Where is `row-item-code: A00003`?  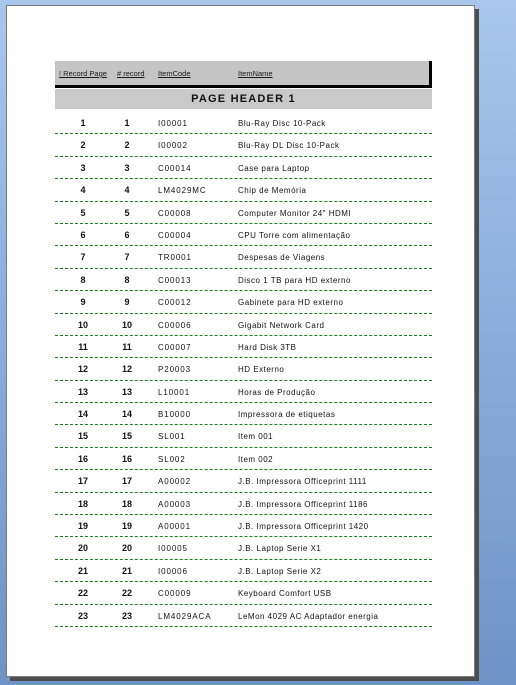 row-item-code: A00003 is located at coordinates (174, 504).